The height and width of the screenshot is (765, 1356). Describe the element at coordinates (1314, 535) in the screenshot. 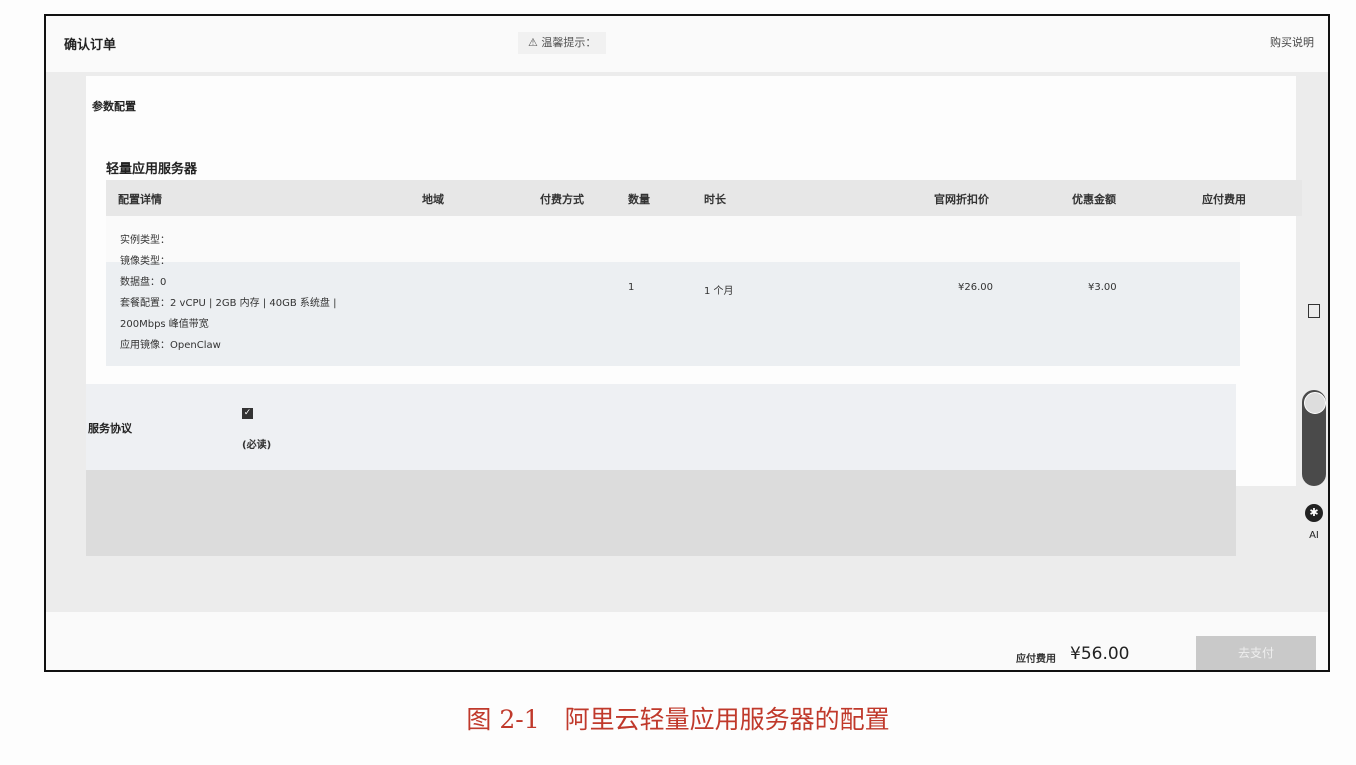

I see `ai-assistant-label: AI` at that location.